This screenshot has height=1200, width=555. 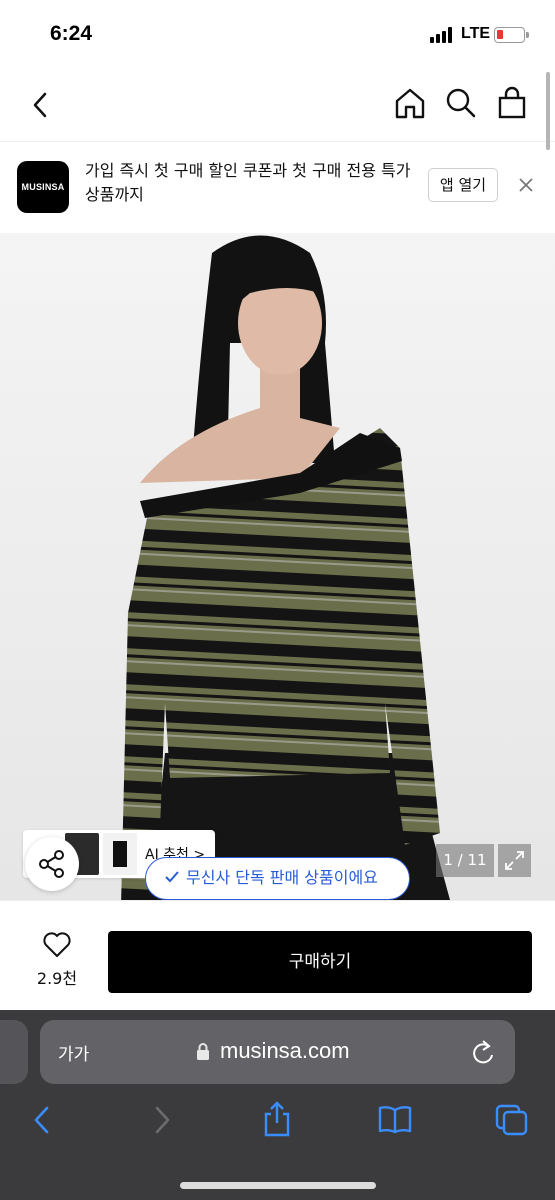 I want to click on exclusive-badge: 무신사 단독 판매 상품이에요, so click(x=277, y=878).